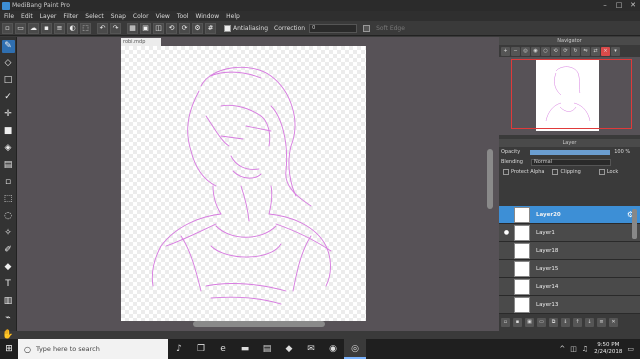 The height and width of the screenshot is (359, 640). What do you see at coordinates (633, 5) in the screenshot?
I see `close-button: ✕` at bounding box center [633, 5].